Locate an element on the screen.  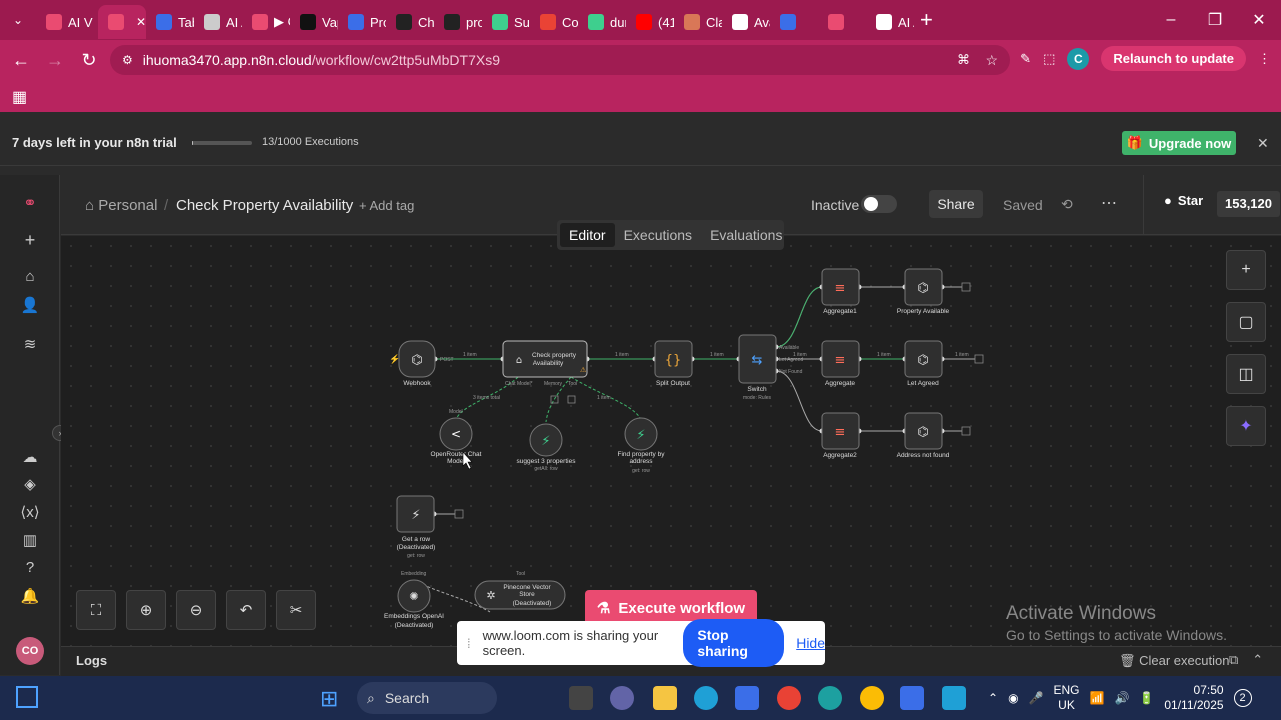
edge-icon is located at coordinates (706, 698).